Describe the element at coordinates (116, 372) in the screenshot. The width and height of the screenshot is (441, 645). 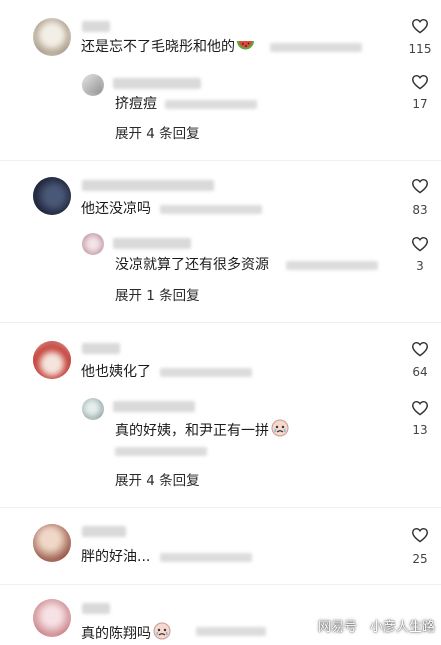
I see `comment-text: 他也姨化了` at that location.